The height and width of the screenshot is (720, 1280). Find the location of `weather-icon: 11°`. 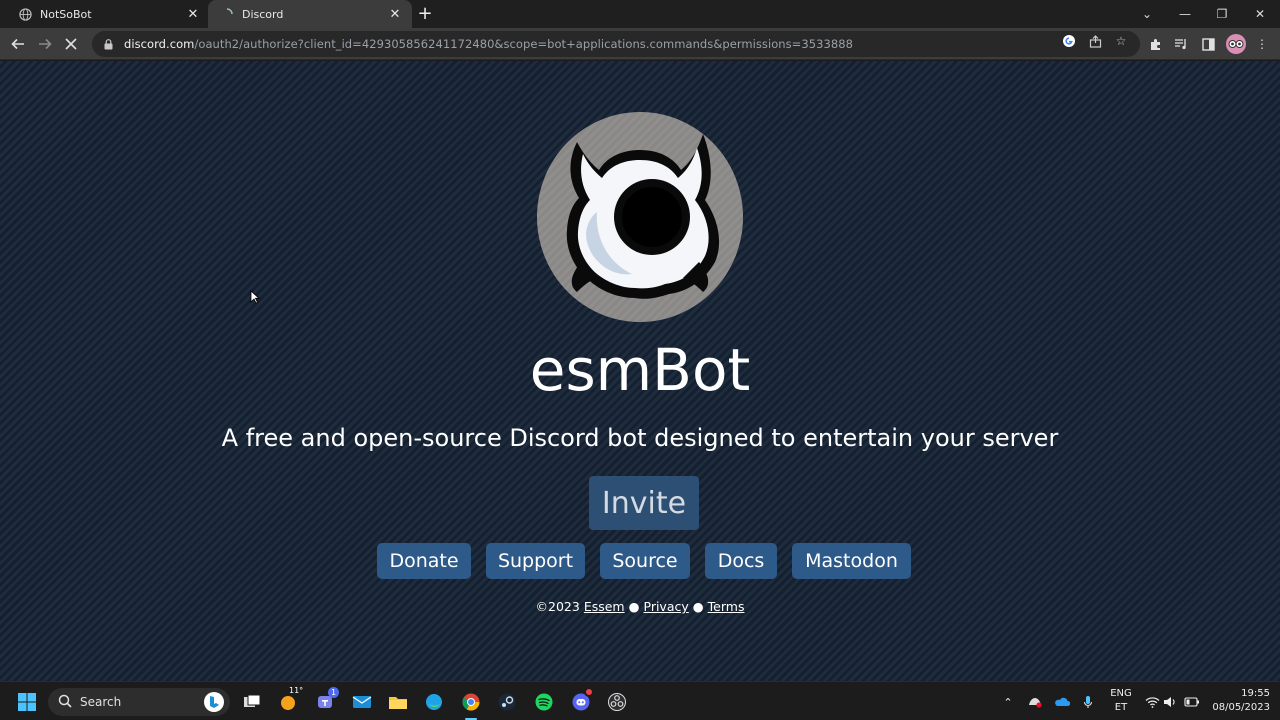

weather-icon: 11° is located at coordinates (289, 700).